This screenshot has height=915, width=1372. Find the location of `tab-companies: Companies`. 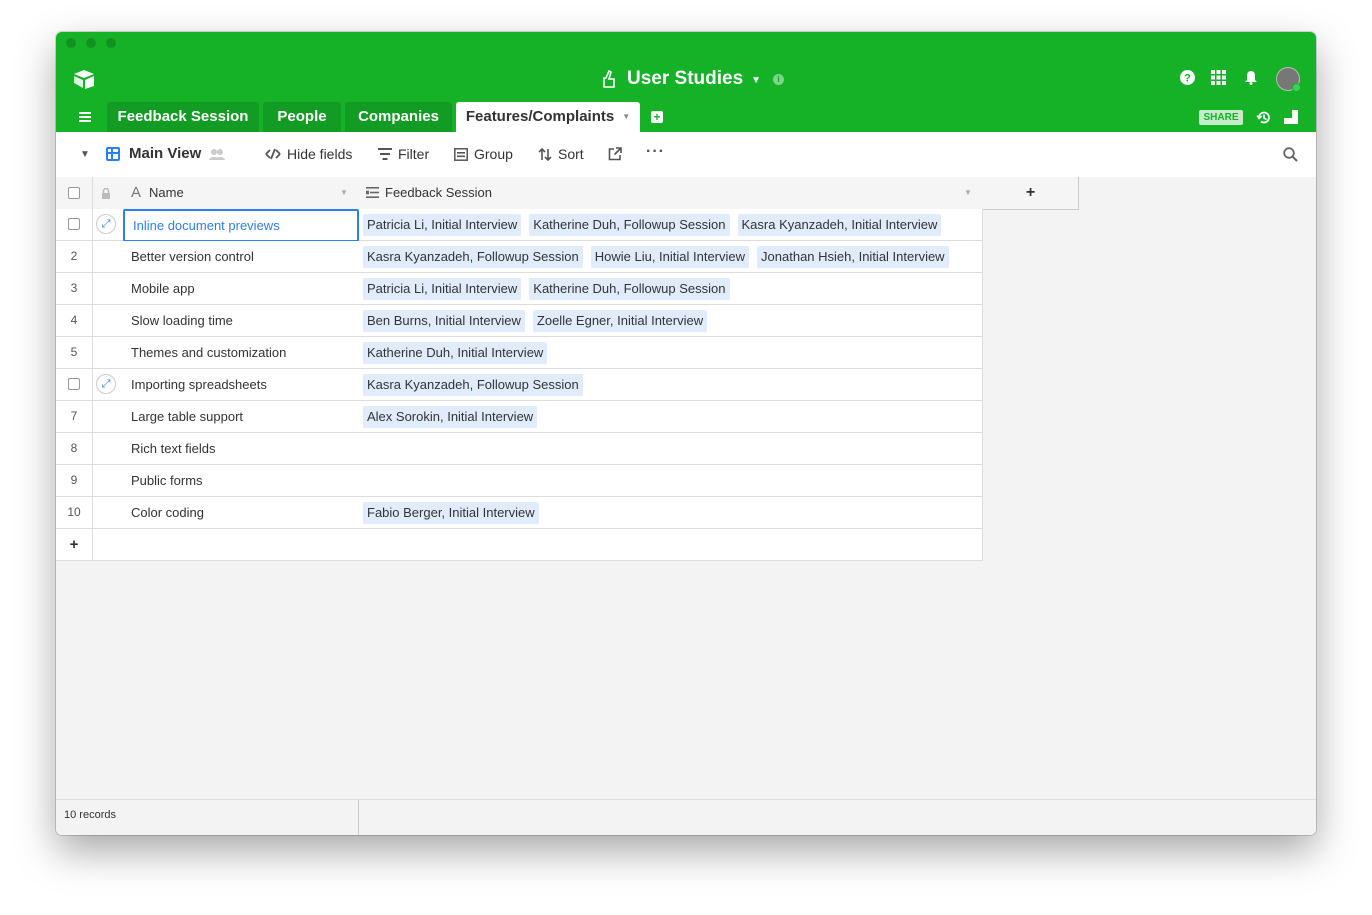

tab-companies: Companies is located at coordinates (398, 117).